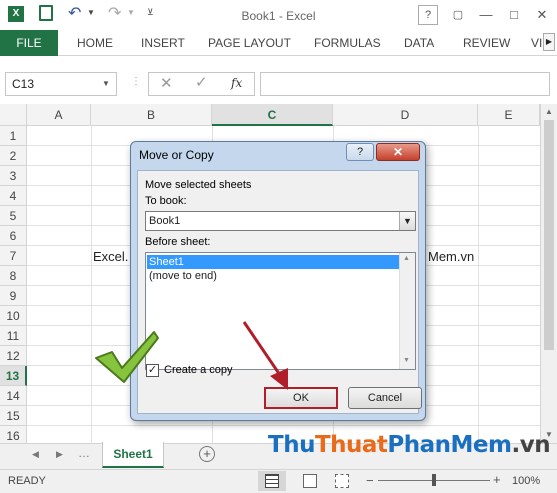 The width and height of the screenshot is (557, 493). What do you see at coordinates (13, 276) in the screenshot?
I see `row-header: 8` at bounding box center [13, 276].